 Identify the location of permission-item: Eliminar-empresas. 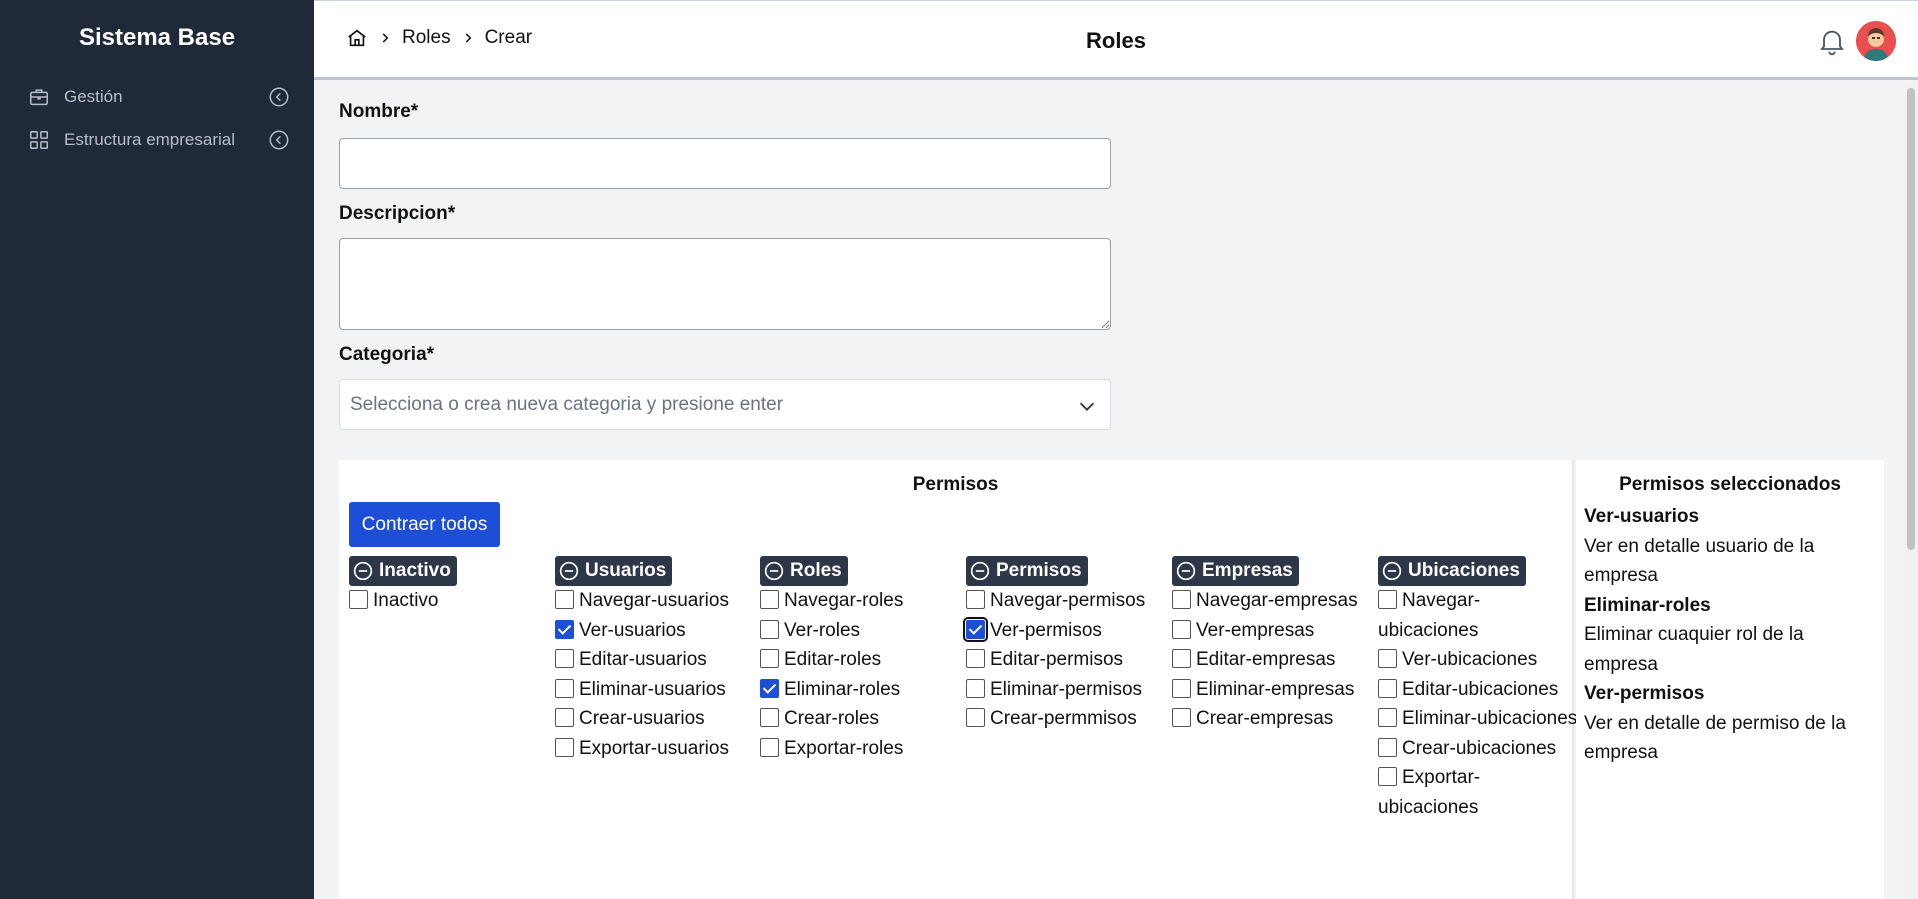
(1272, 690).